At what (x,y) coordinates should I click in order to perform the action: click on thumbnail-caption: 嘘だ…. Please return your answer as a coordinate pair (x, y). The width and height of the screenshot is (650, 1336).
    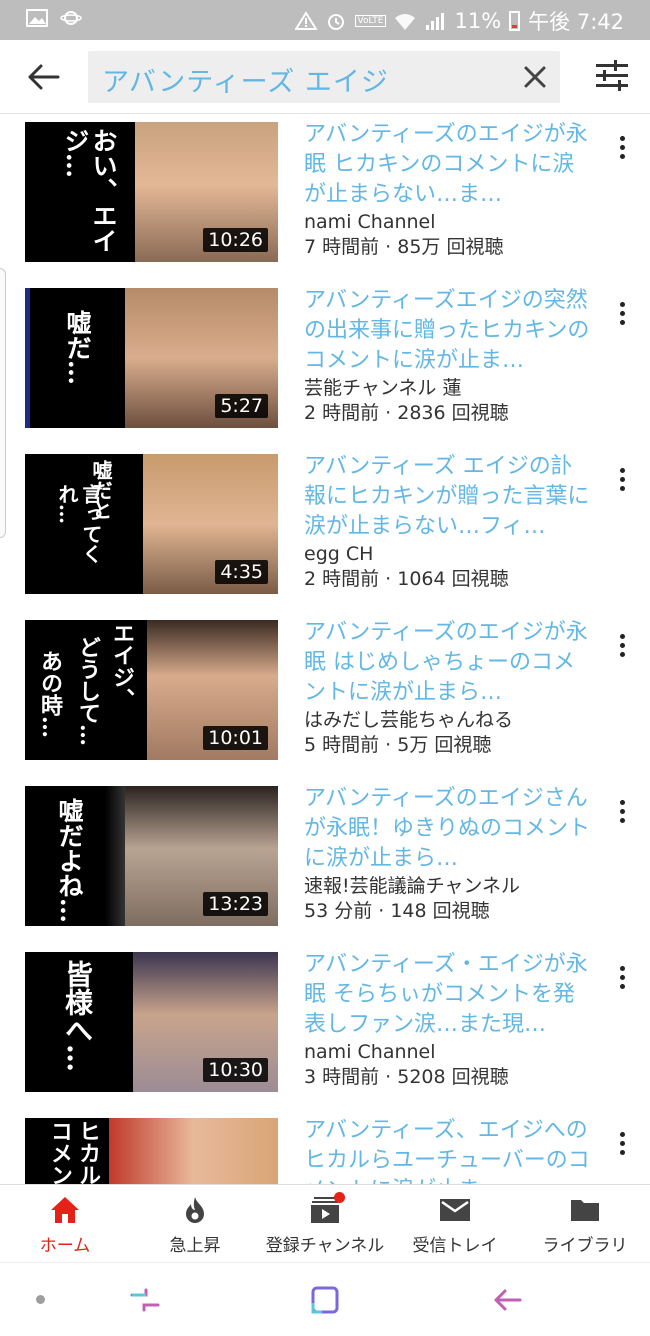
    Looking at the image, I should click on (77, 347).